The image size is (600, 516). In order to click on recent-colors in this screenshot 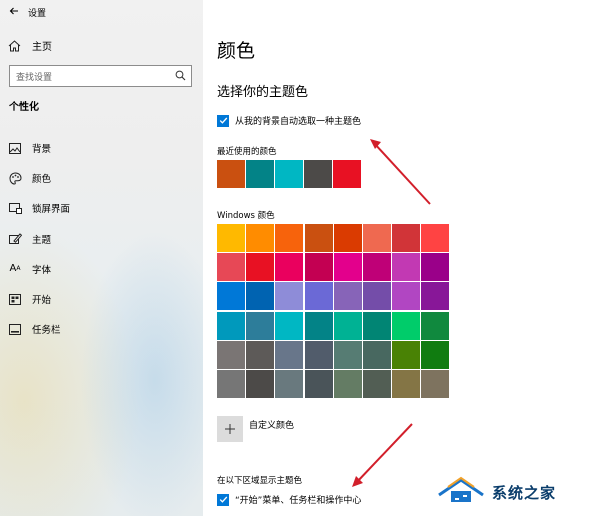, I will do `click(289, 174)`.